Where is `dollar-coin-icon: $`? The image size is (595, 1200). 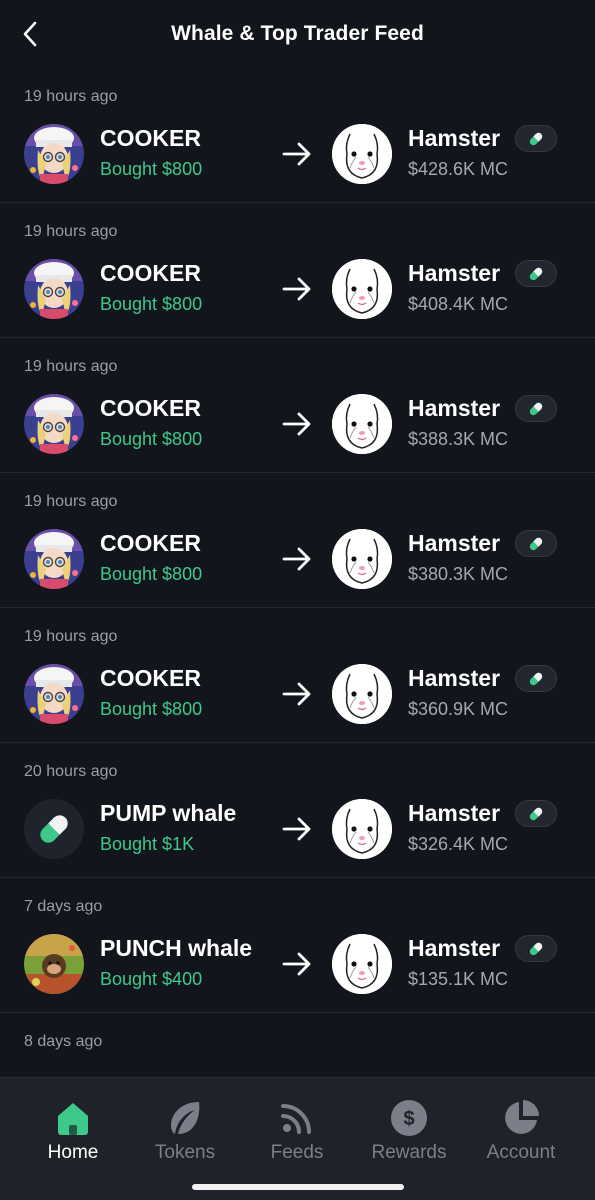
dollar-coin-icon: $ is located at coordinates (409, 1118).